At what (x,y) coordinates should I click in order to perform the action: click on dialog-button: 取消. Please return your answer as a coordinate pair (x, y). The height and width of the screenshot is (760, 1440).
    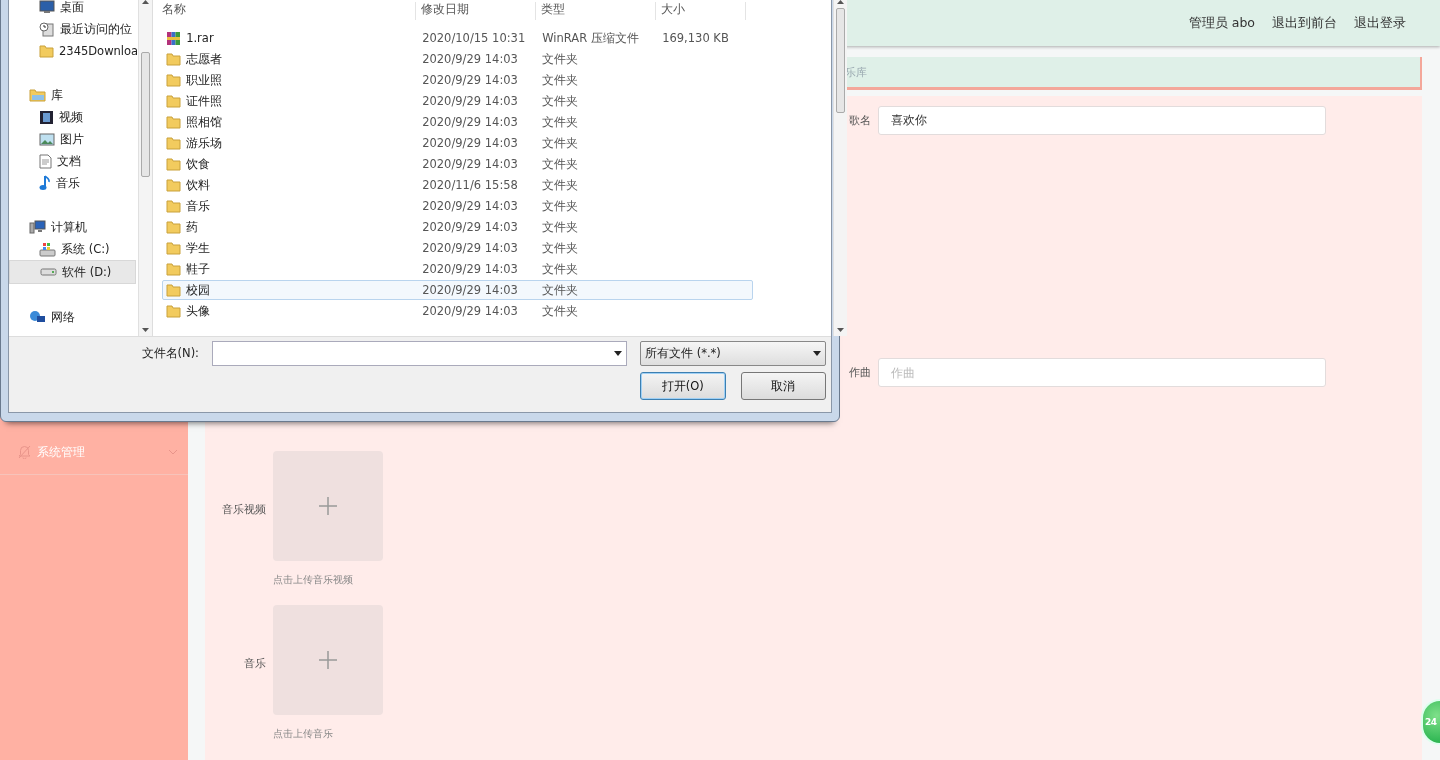
    Looking at the image, I should click on (783, 386).